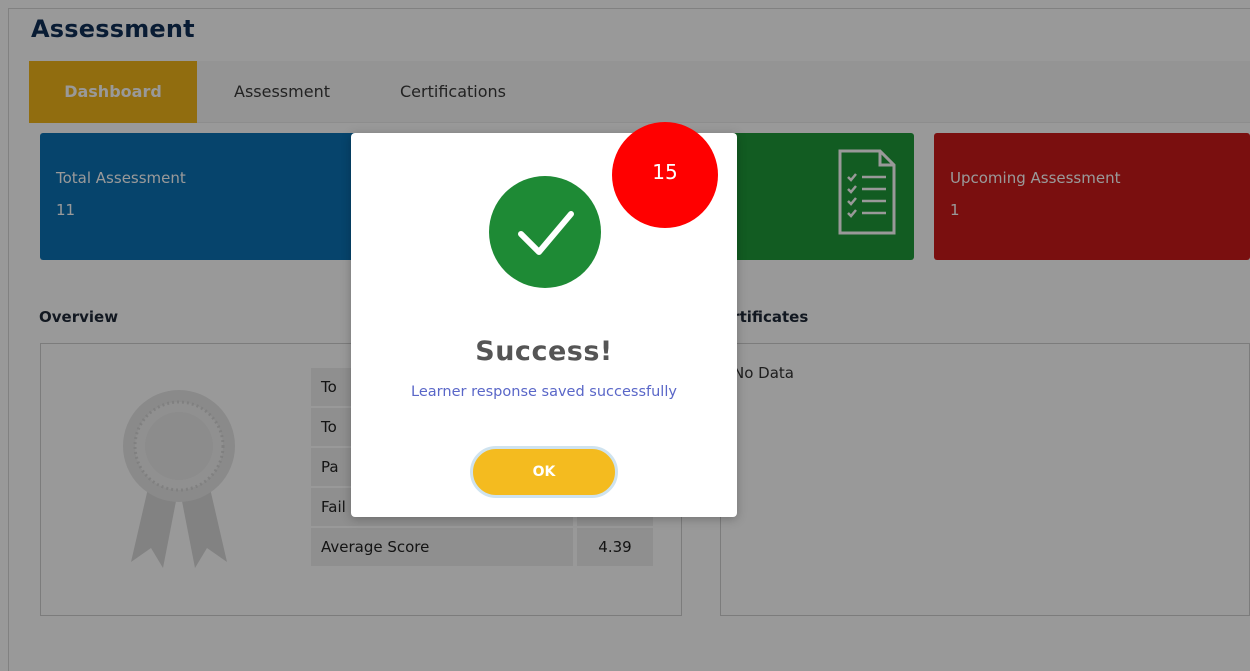 This screenshot has width=1250, height=671. Describe the element at coordinates (544, 392) in the screenshot. I see `dialog-message: Learner response saved successfully` at that location.